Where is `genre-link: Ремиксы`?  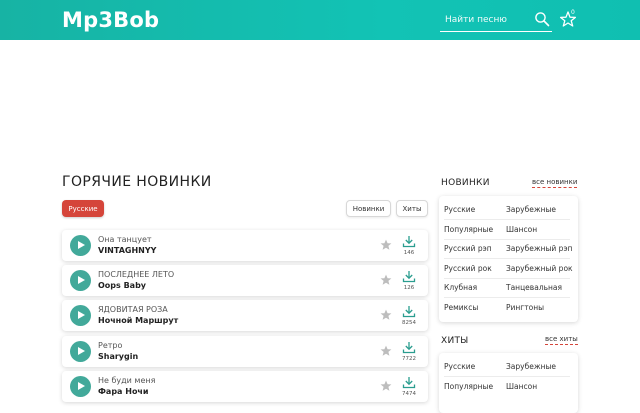
genre-link: Ремиксы is located at coordinates (461, 307).